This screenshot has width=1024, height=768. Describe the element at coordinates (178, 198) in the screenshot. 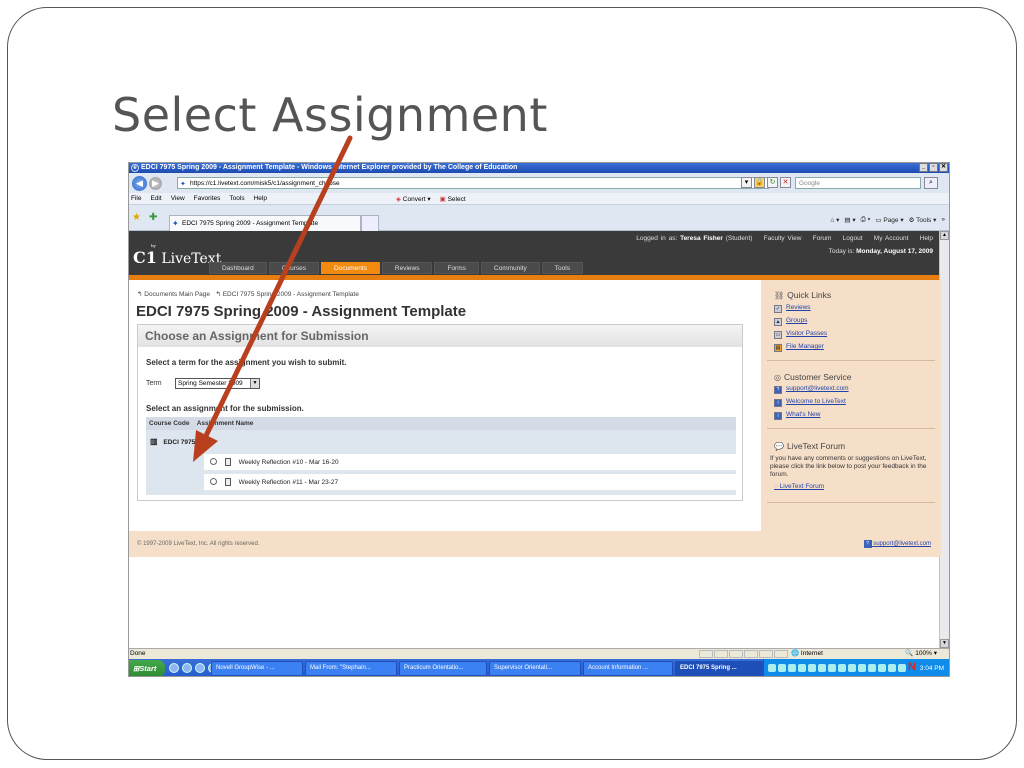

I see `menu-view: View` at that location.